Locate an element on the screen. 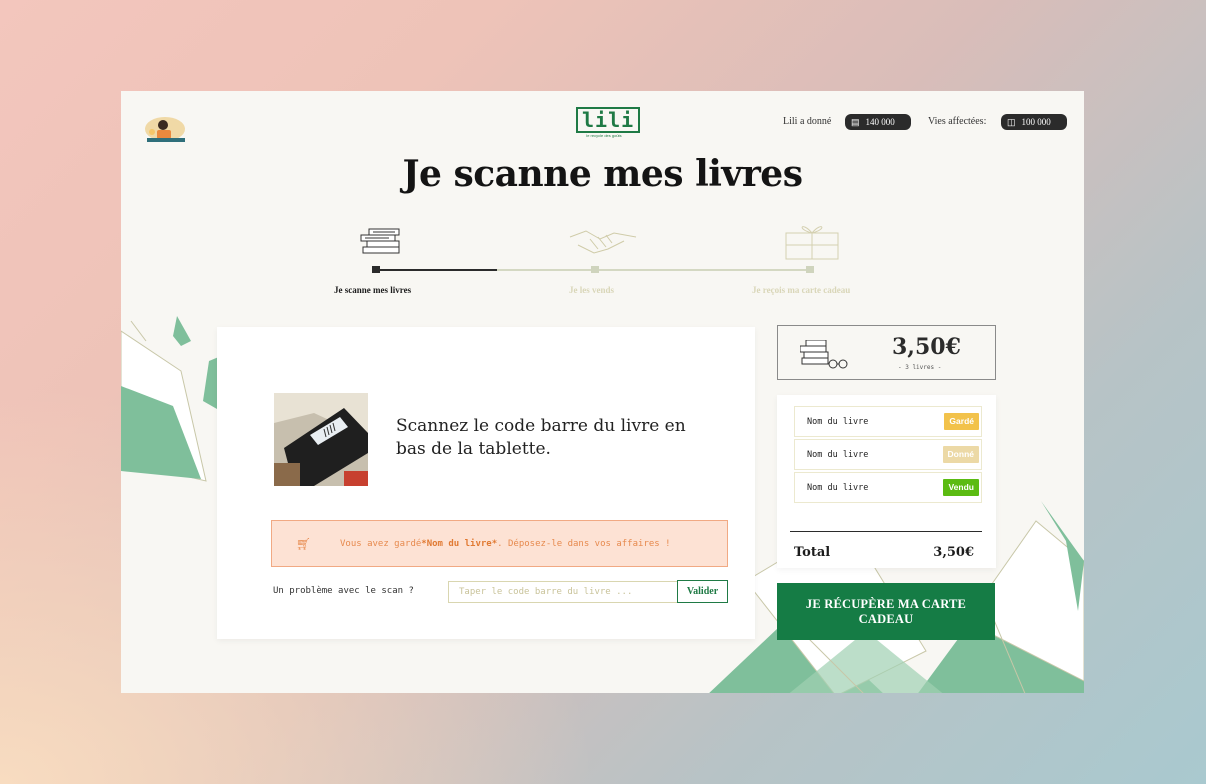 The image size is (1206, 784). get-gift-card-button: JE RÉCUPÈRE MA CARTE CADEAU is located at coordinates (886, 611).